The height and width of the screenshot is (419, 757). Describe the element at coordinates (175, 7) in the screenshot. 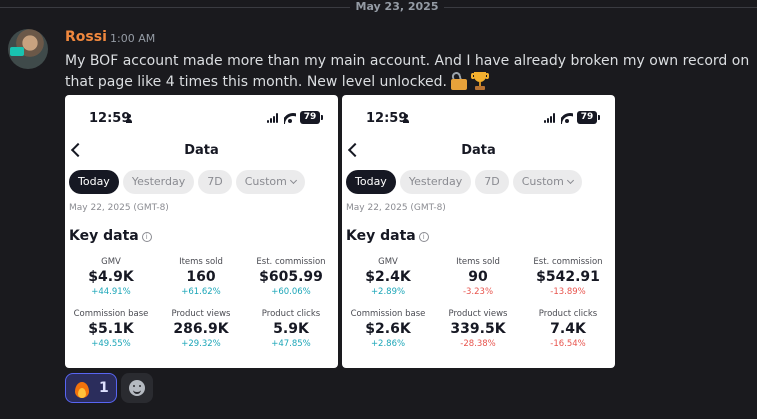

I see `divider-line-left` at that location.